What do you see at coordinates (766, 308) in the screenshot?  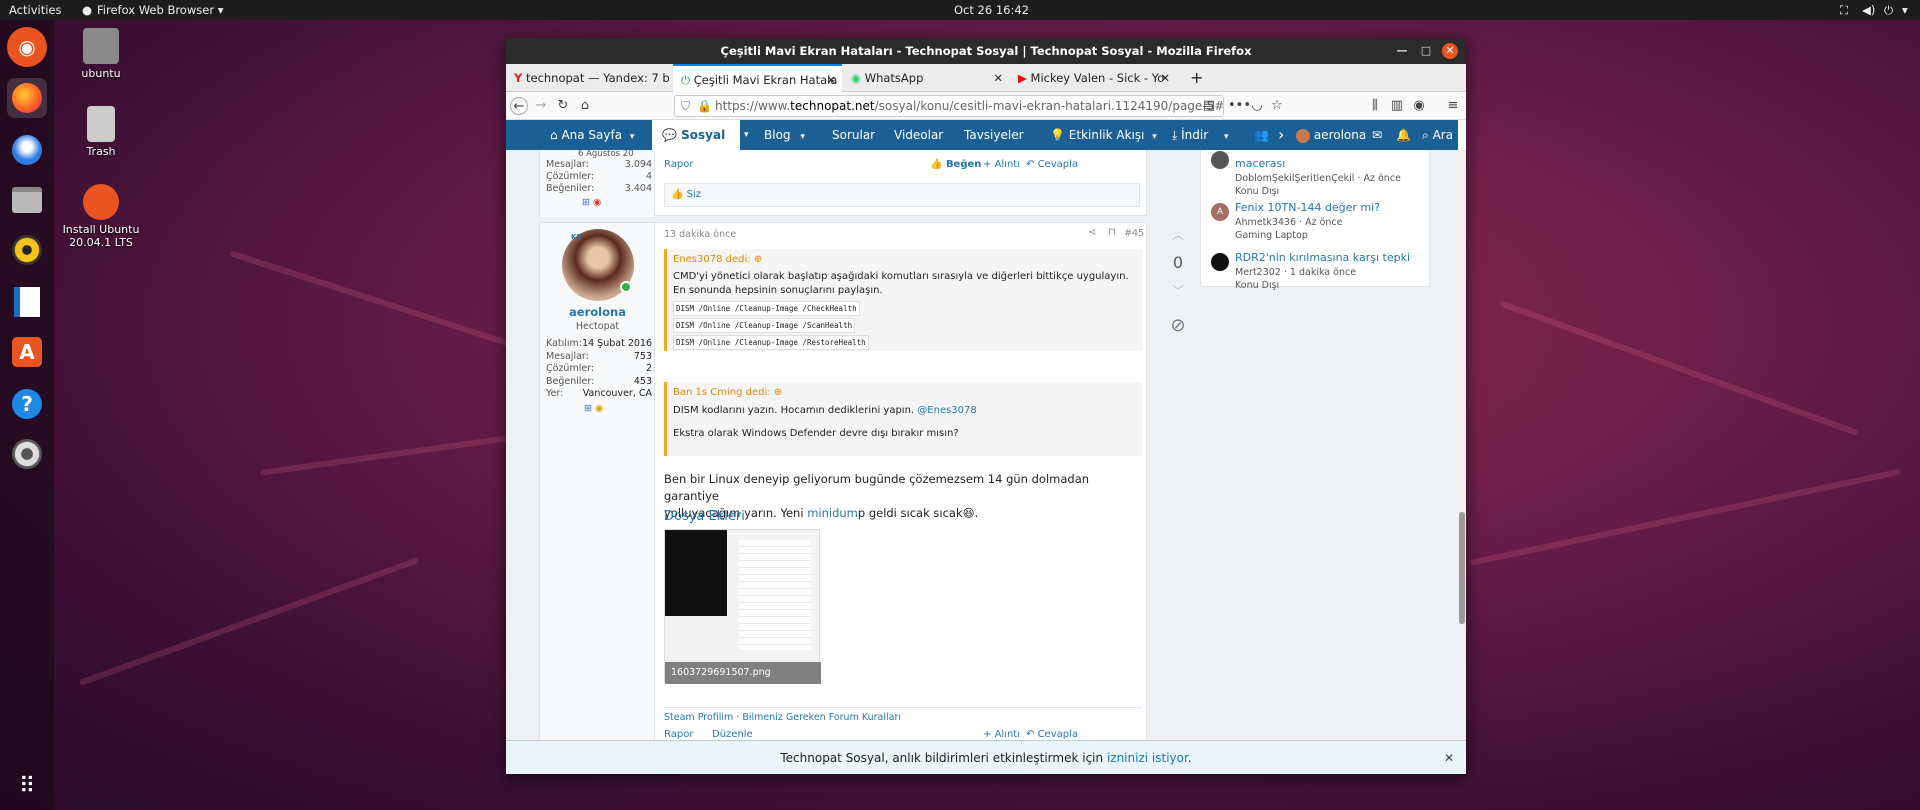 I see `code-command: DISM /Online /Cleanup-Image /CheckHealth` at bounding box center [766, 308].